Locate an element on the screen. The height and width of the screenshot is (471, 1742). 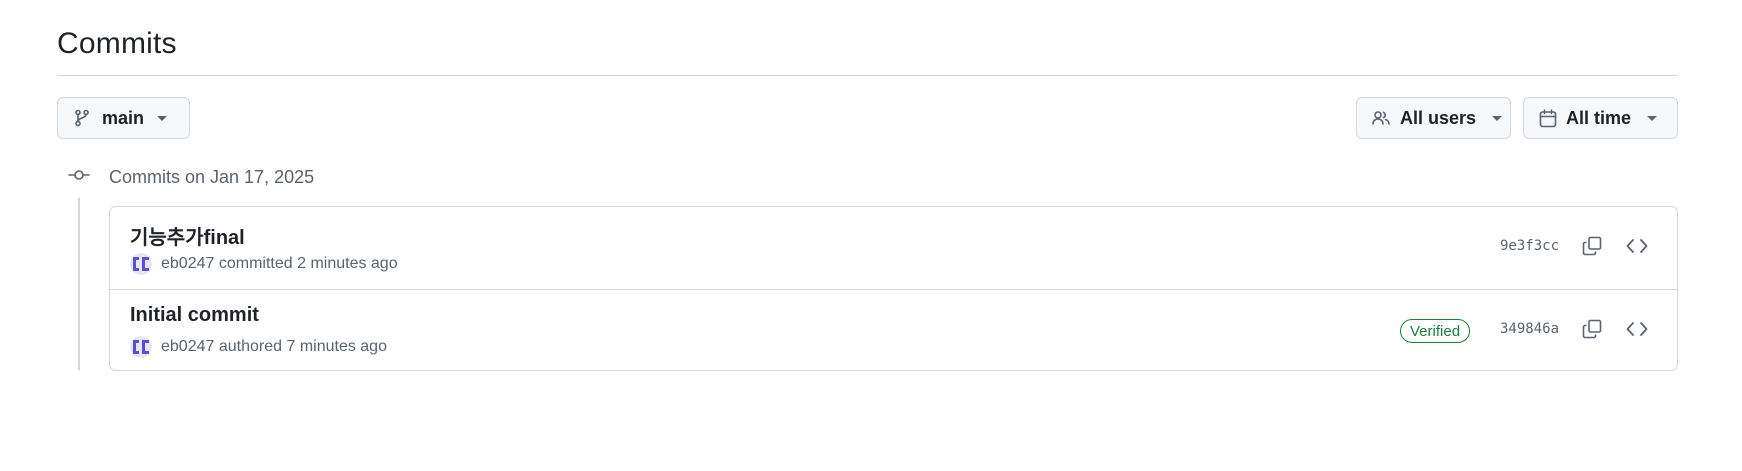
commit-action: committed is located at coordinates (255, 263).